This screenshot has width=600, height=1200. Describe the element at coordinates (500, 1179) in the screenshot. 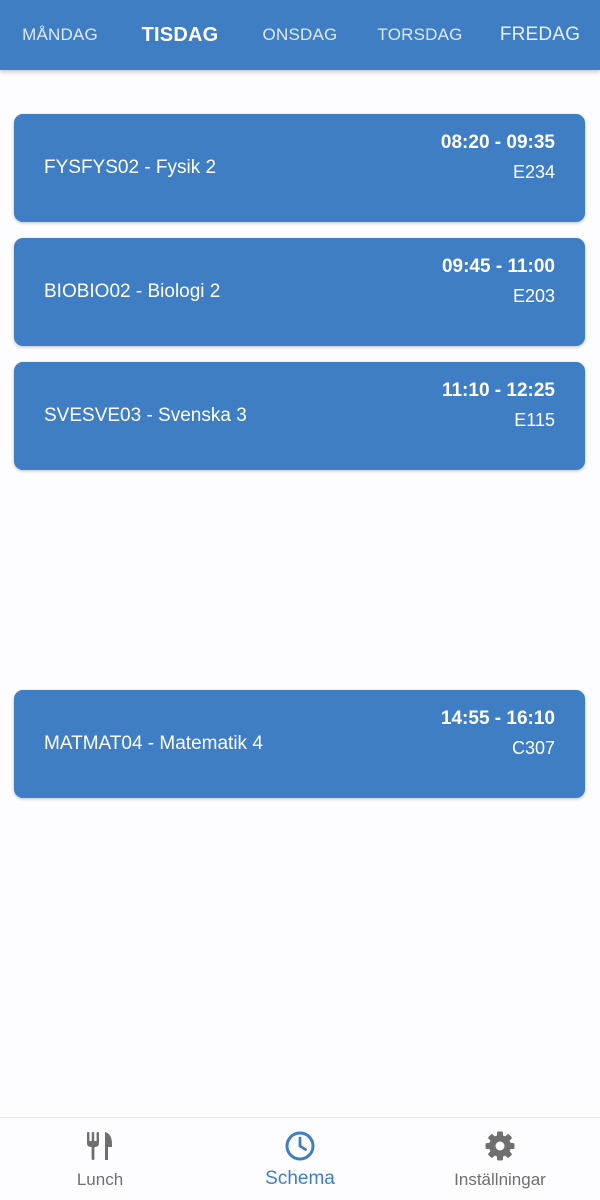

I see `nav-installningar-label: Inställningar` at that location.